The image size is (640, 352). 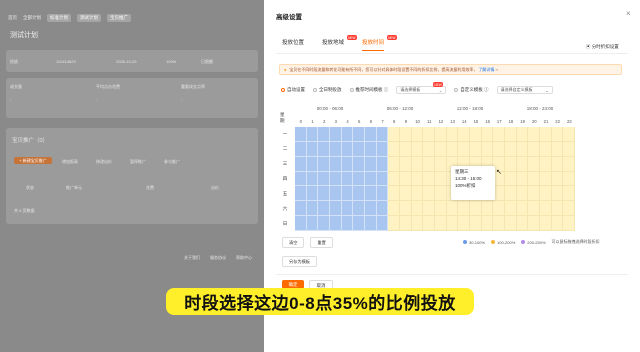 What do you see at coordinates (293, 90) in the screenshot?
I see `radio-auto: 自动设置` at bounding box center [293, 90].